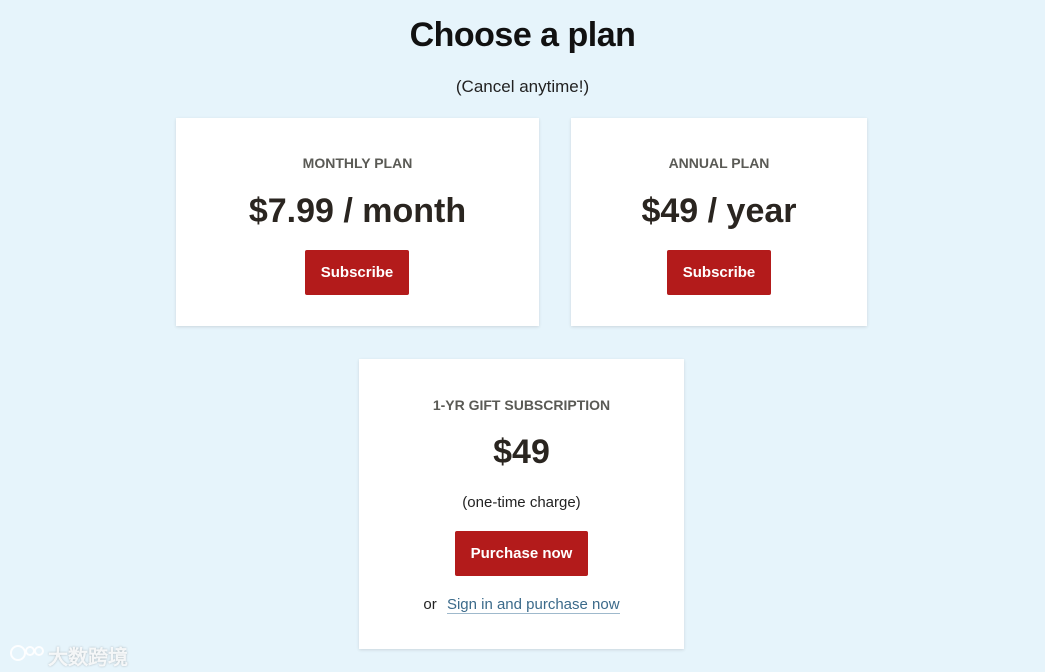  I want to click on plan-label: ANNUAL PLAN, so click(719, 163).